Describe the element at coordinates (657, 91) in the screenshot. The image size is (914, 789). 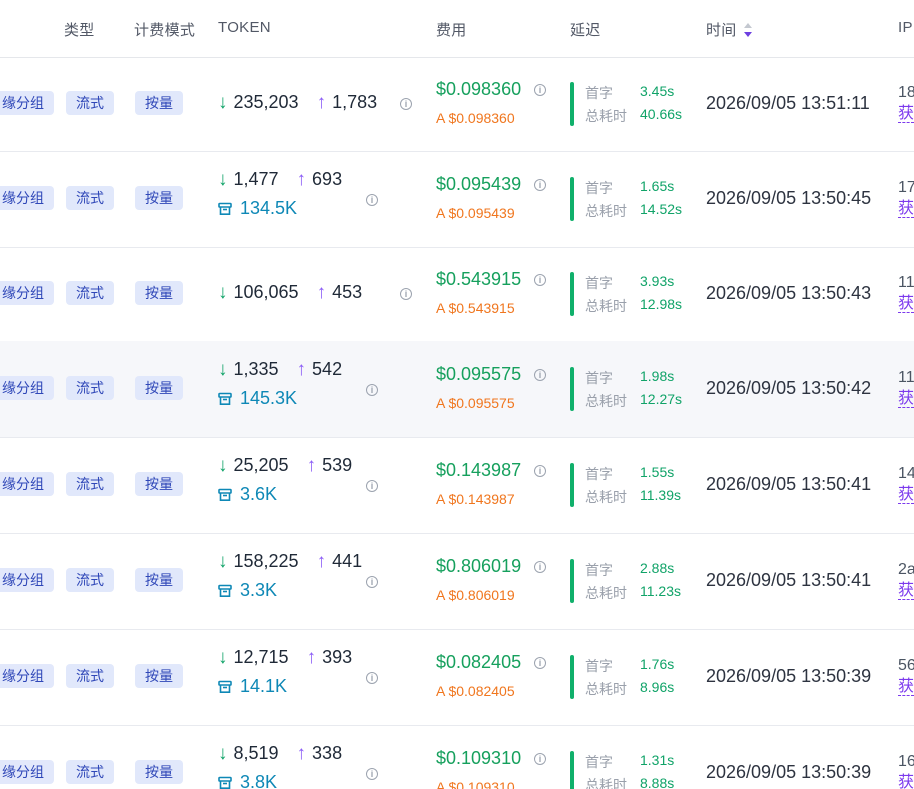
I see `first-token-time: 3.45s` at that location.